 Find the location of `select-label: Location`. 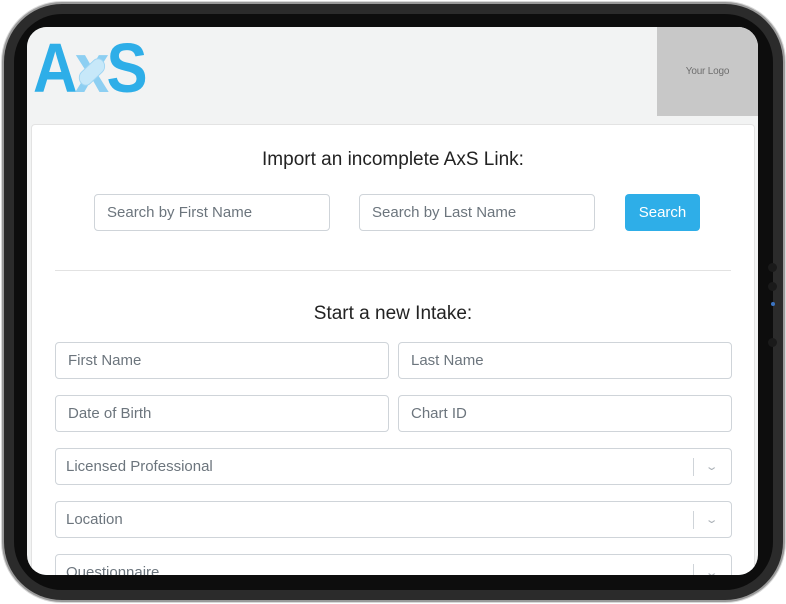

select-label: Location is located at coordinates (94, 519).